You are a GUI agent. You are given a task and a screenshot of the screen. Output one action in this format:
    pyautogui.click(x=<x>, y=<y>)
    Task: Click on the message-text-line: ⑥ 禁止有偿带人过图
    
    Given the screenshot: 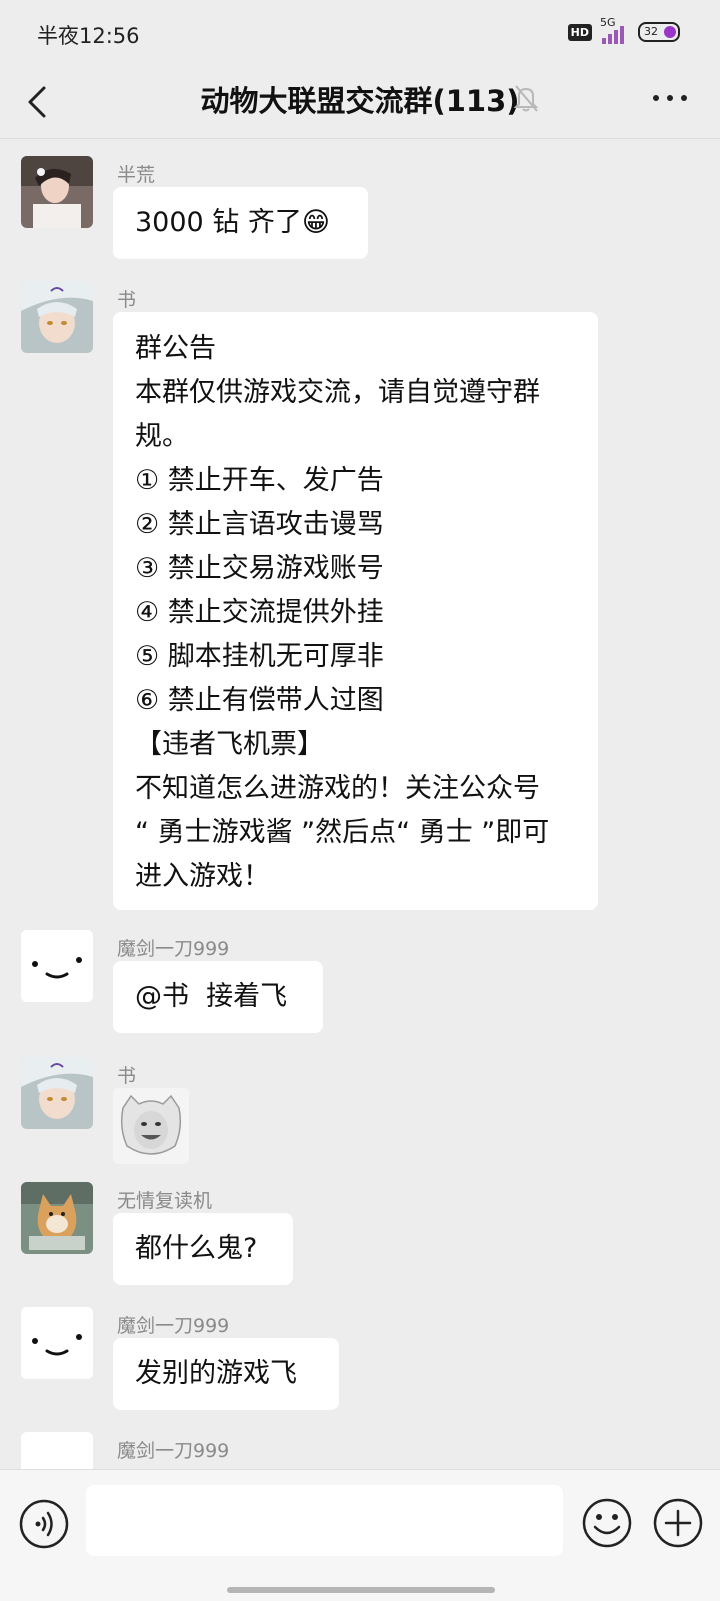 What is the action you would take?
    pyautogui.click(x=259, y=700)
    